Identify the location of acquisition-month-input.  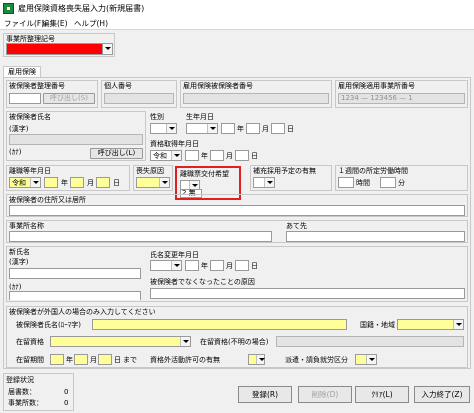
(217, 155).